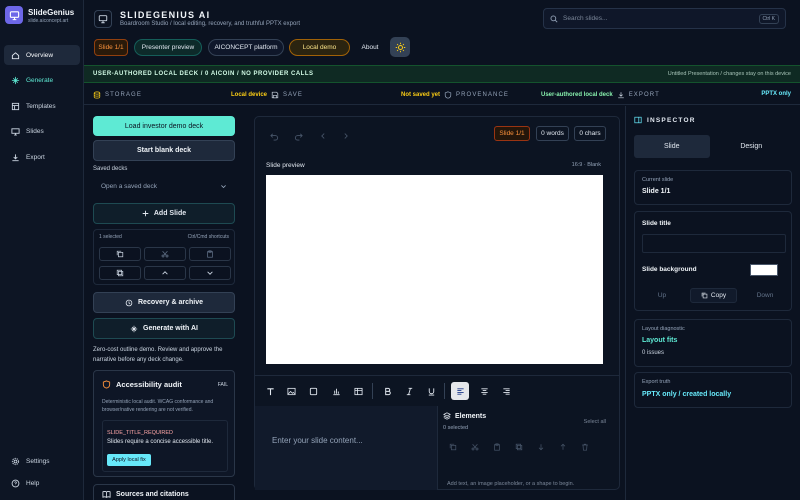 This screenshot has height=500, width=800. Describe the element at coordinates (15, 131) in the screenshot. I see `slides-icon` at that location.